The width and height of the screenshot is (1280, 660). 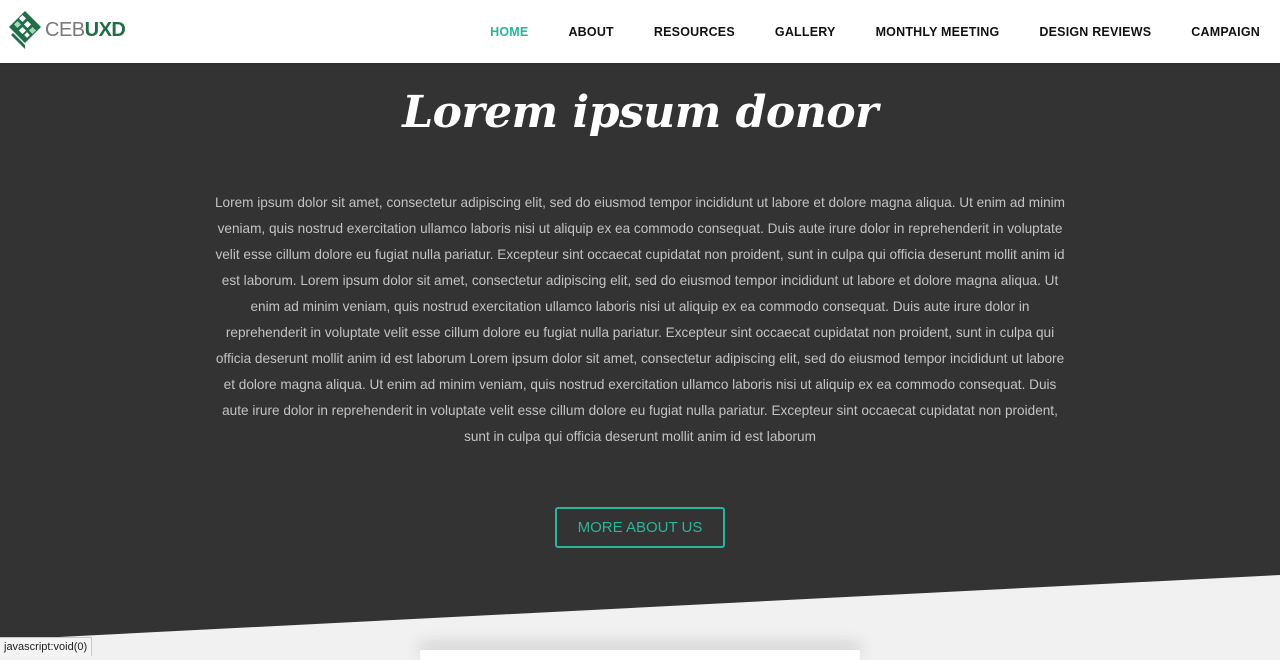 What do you see at coordinates (640, 615) in the screenshot?
I see `section-divider-slant` at bounding box center [640, 615].